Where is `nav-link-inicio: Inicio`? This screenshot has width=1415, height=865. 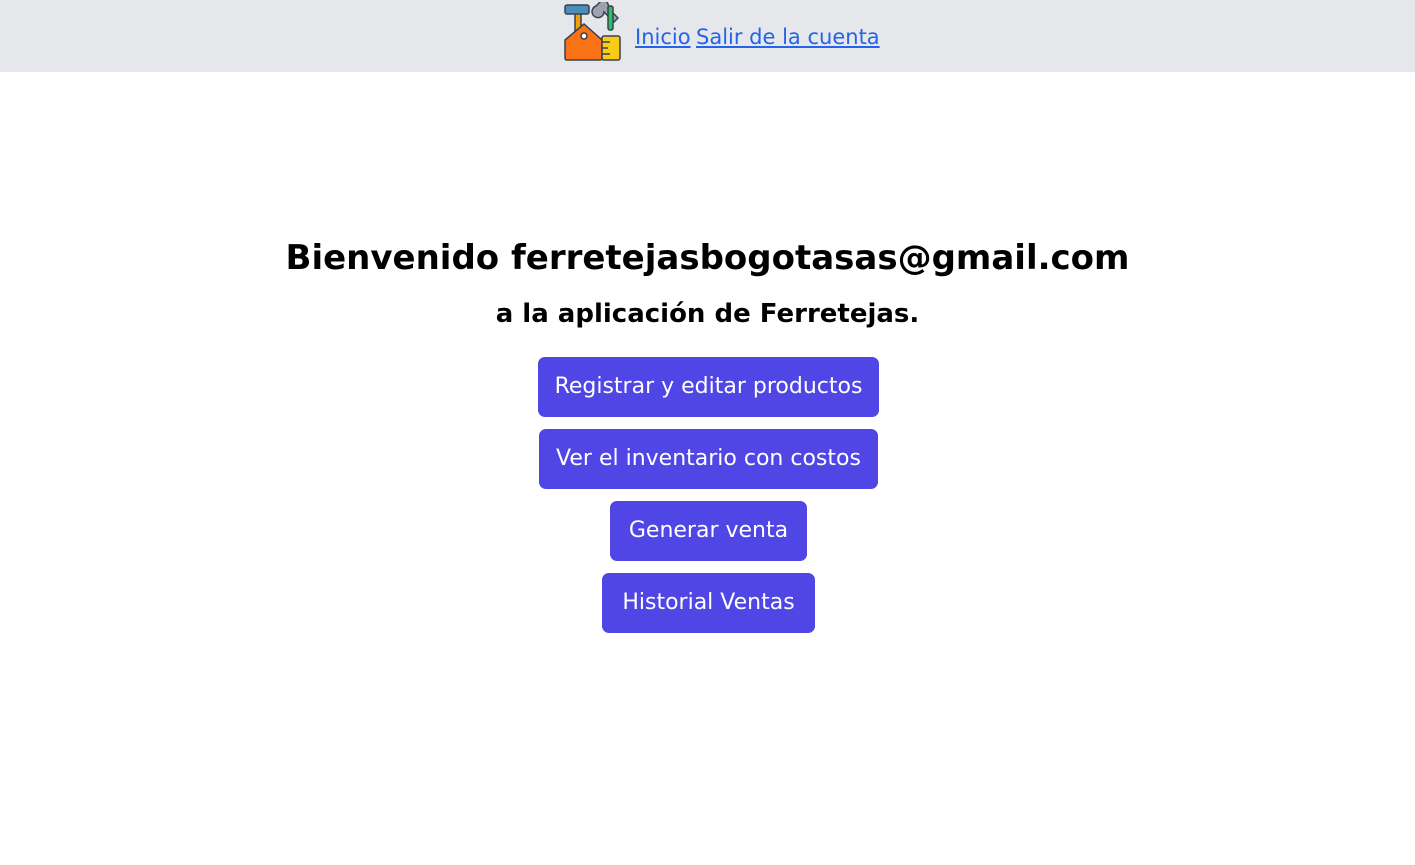 nav-link-inicio: Inicio is located at coordinates (663, 37).